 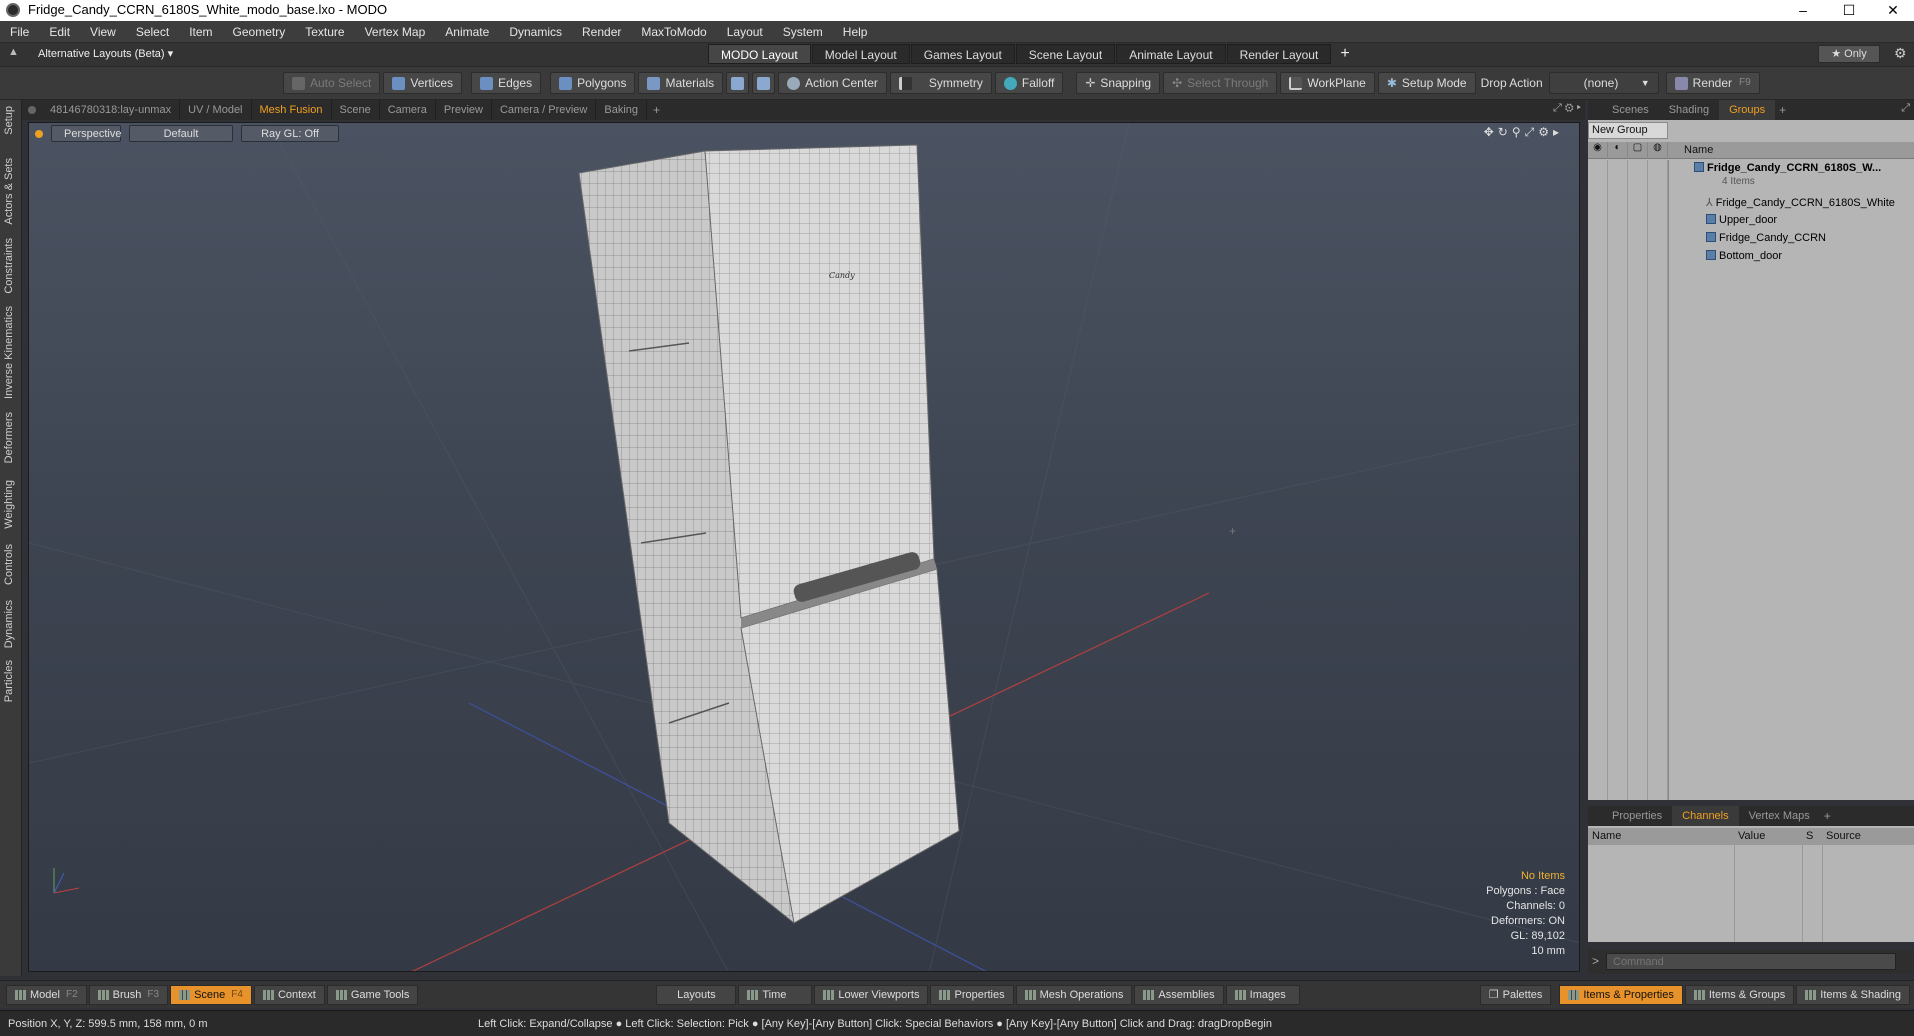 What do you see at coordinates (535, 32) in the screenshot?
I see `menu-dynamics: Dynamics` at bounding box center [535, 32].